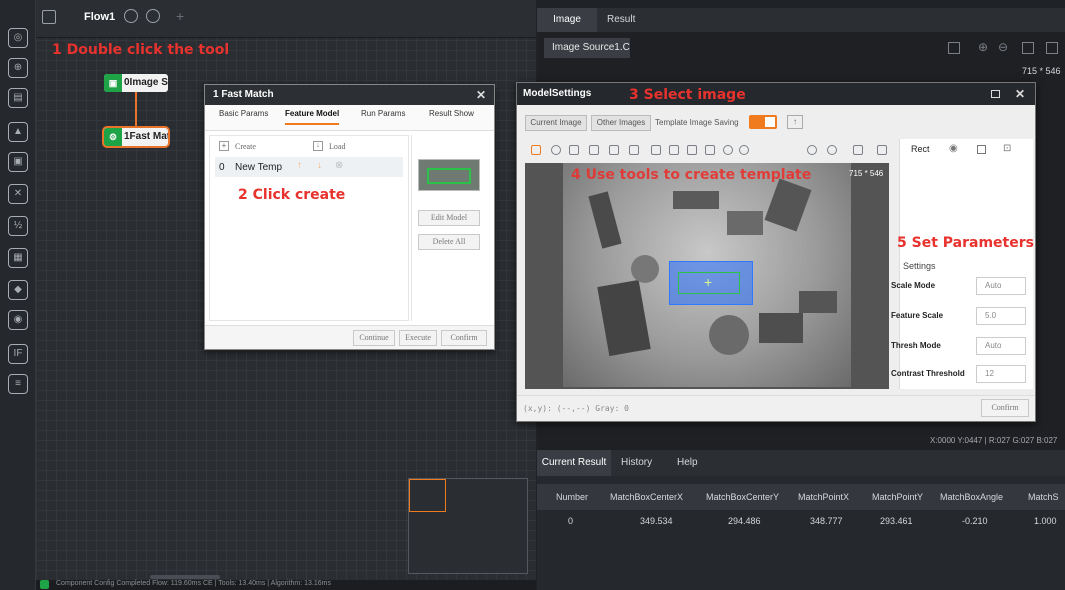 The height and width of the screenshot is (590, 1065). I want to click on move-down-icon: ↓, so click(319, 165).